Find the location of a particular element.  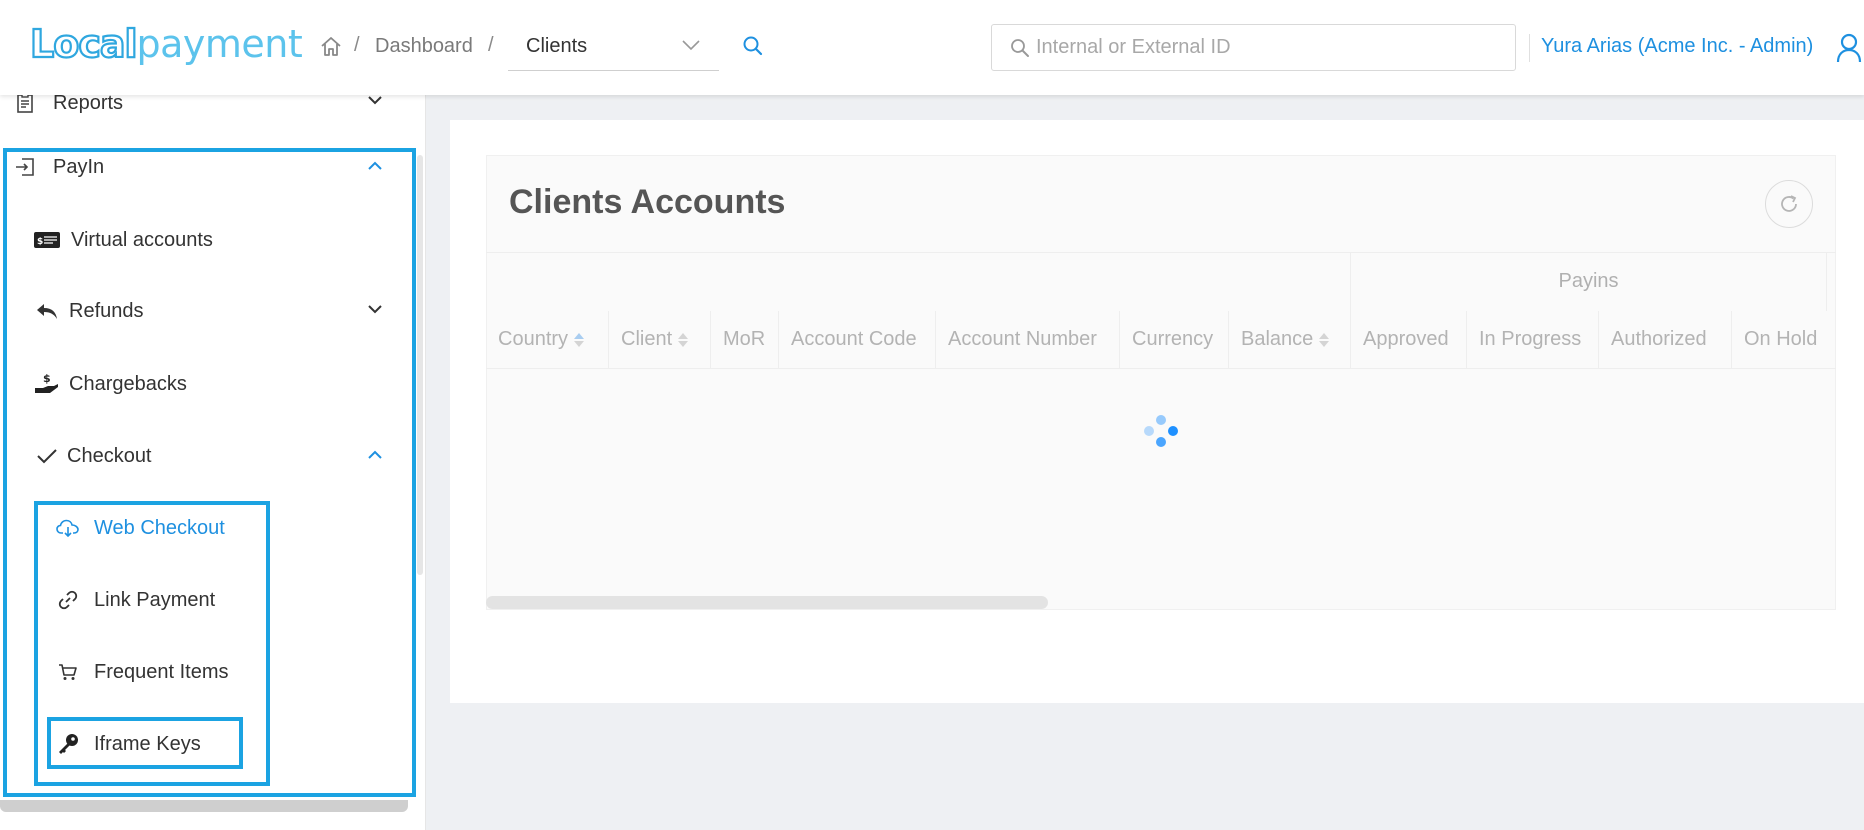

sidebar-item-label: Checkout is located at coordinates (109, 455).